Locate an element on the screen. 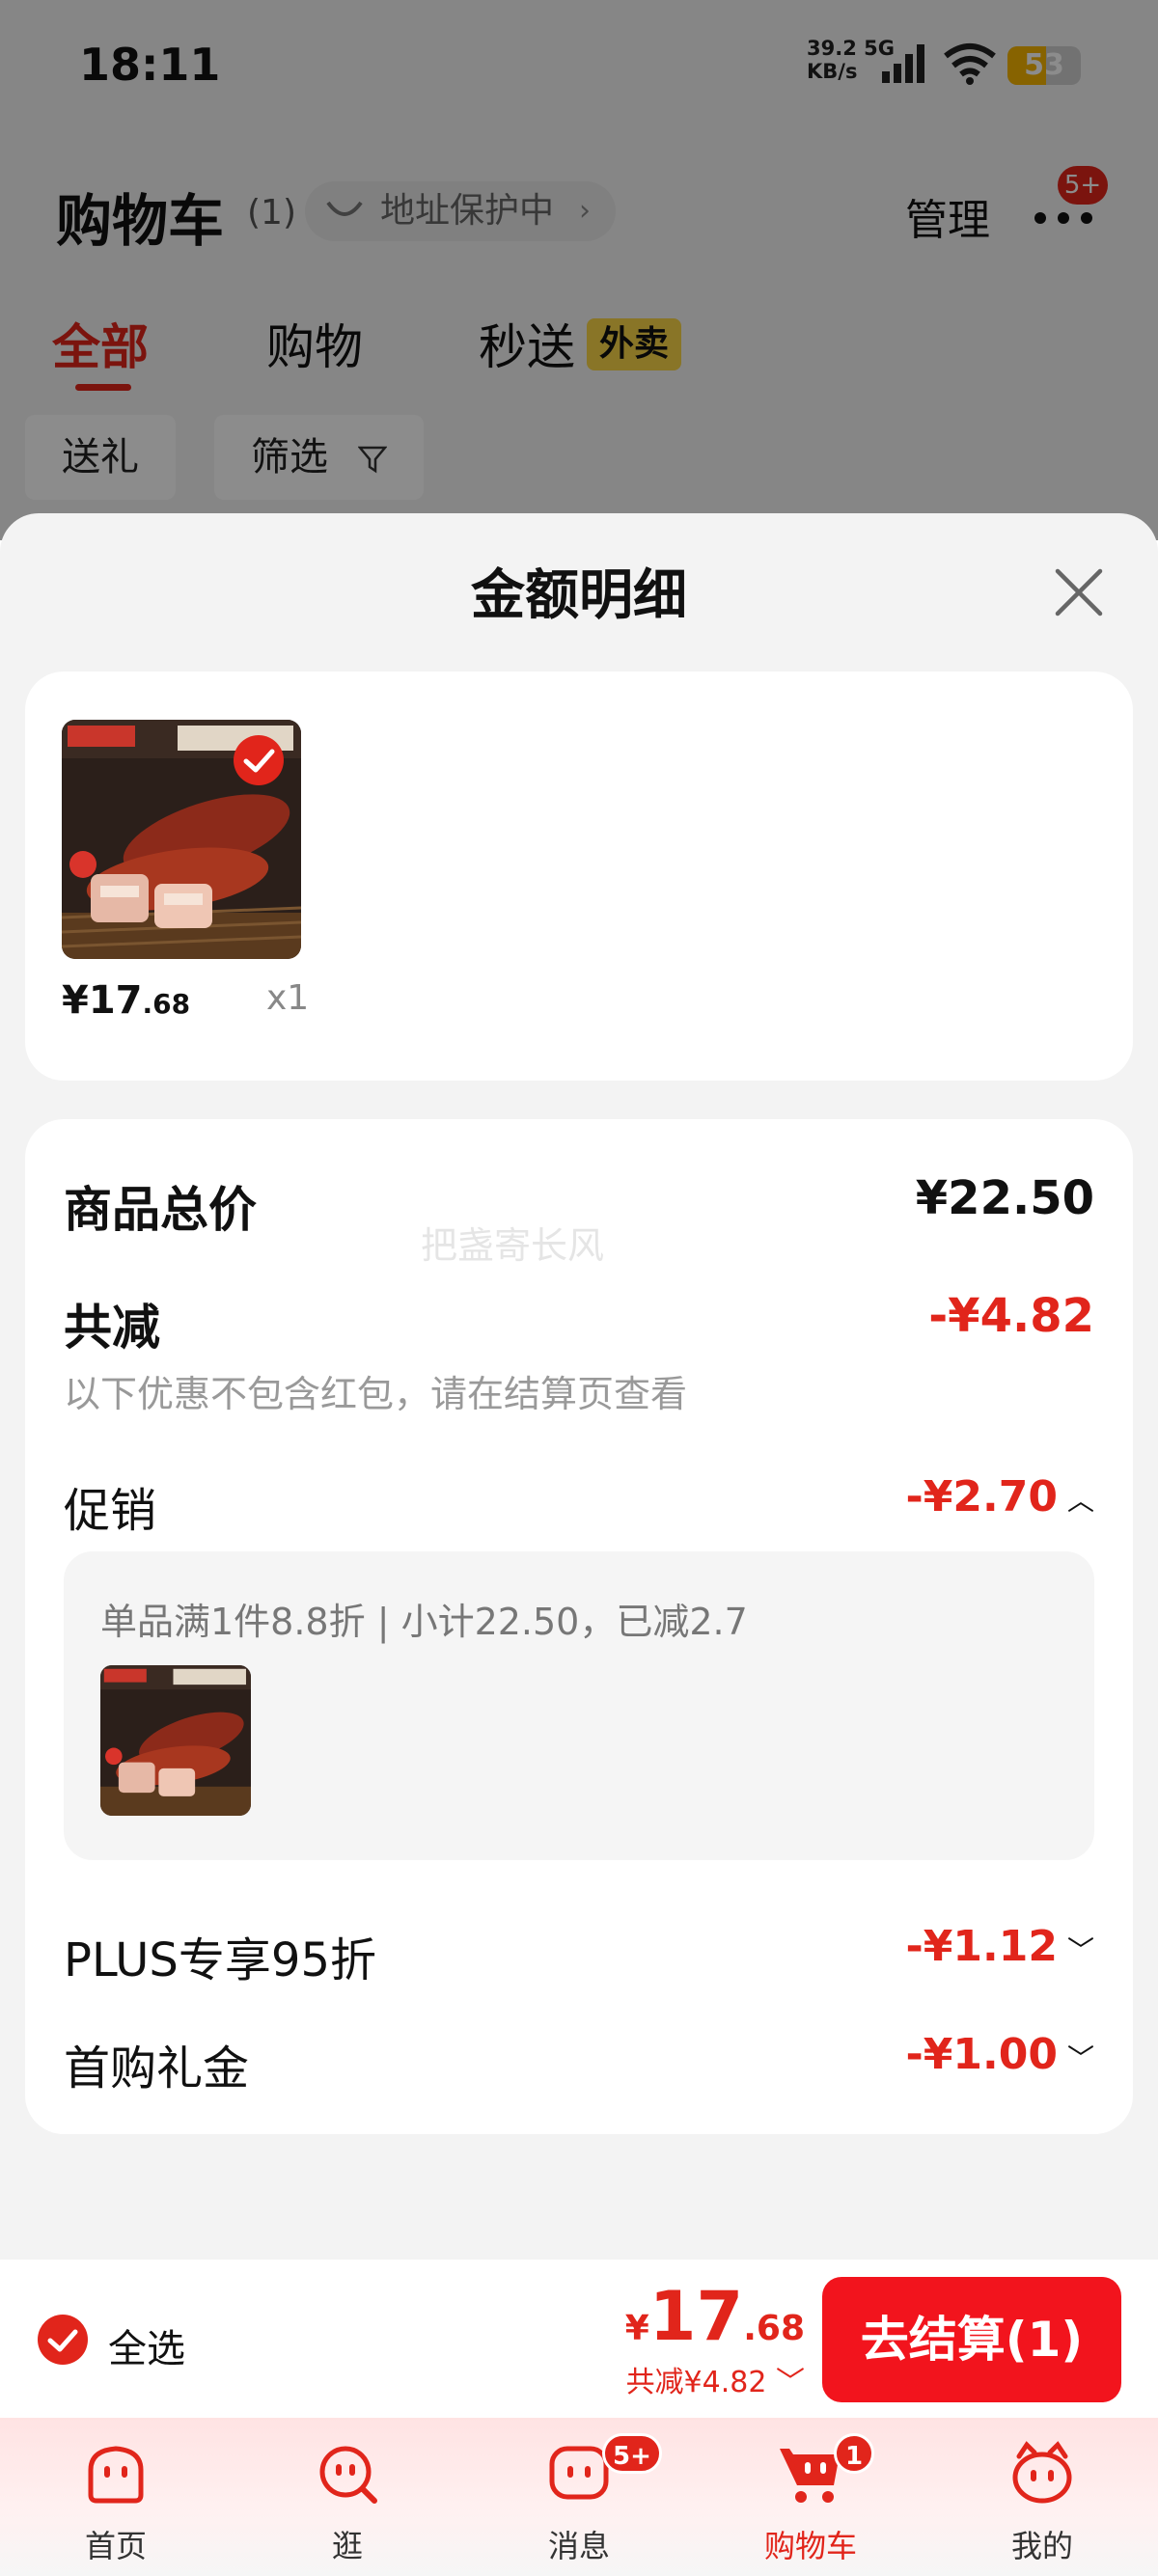 Image resolution: width=1158 pixels, height=2576 pixels. selected-check-icon is located at coordinates (259, 760).